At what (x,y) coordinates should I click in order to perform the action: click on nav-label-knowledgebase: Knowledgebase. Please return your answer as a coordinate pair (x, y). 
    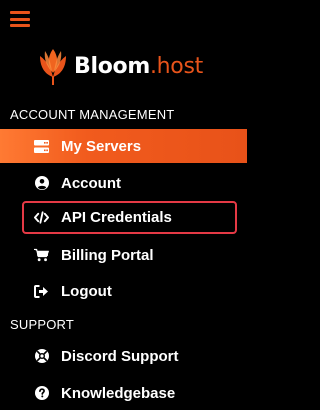
    Looking at the image, I should click on (118, 393).